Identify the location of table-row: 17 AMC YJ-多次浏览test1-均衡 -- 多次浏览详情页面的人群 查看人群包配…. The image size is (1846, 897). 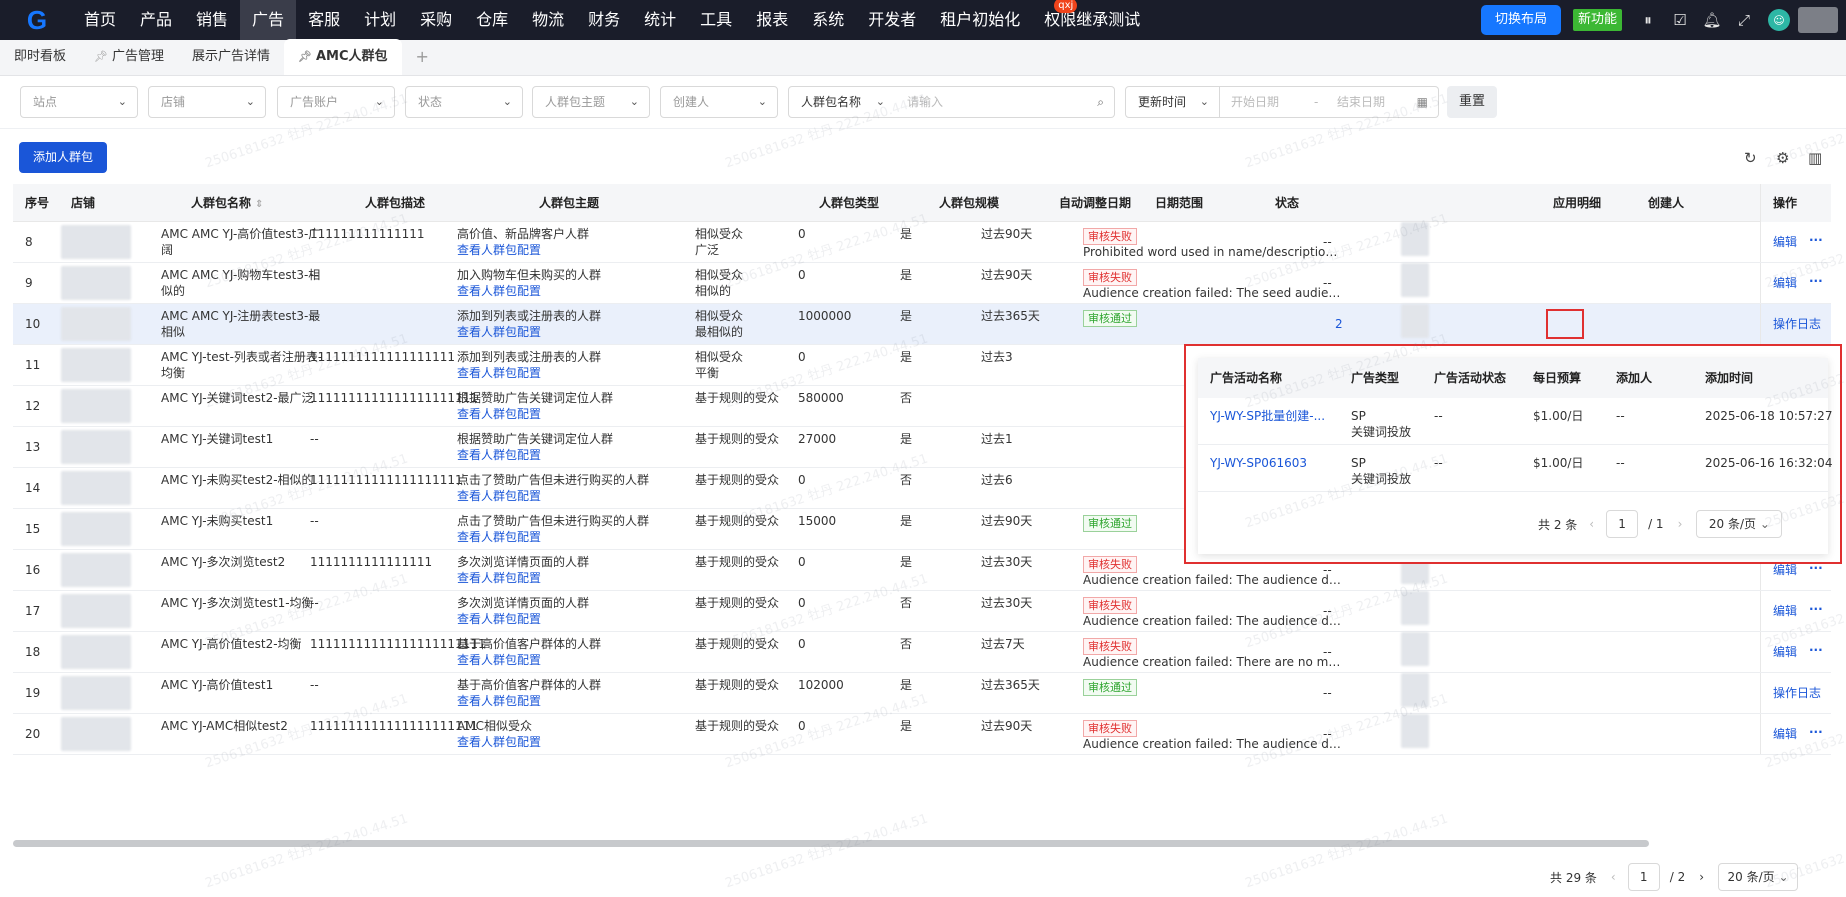
(922, 611).